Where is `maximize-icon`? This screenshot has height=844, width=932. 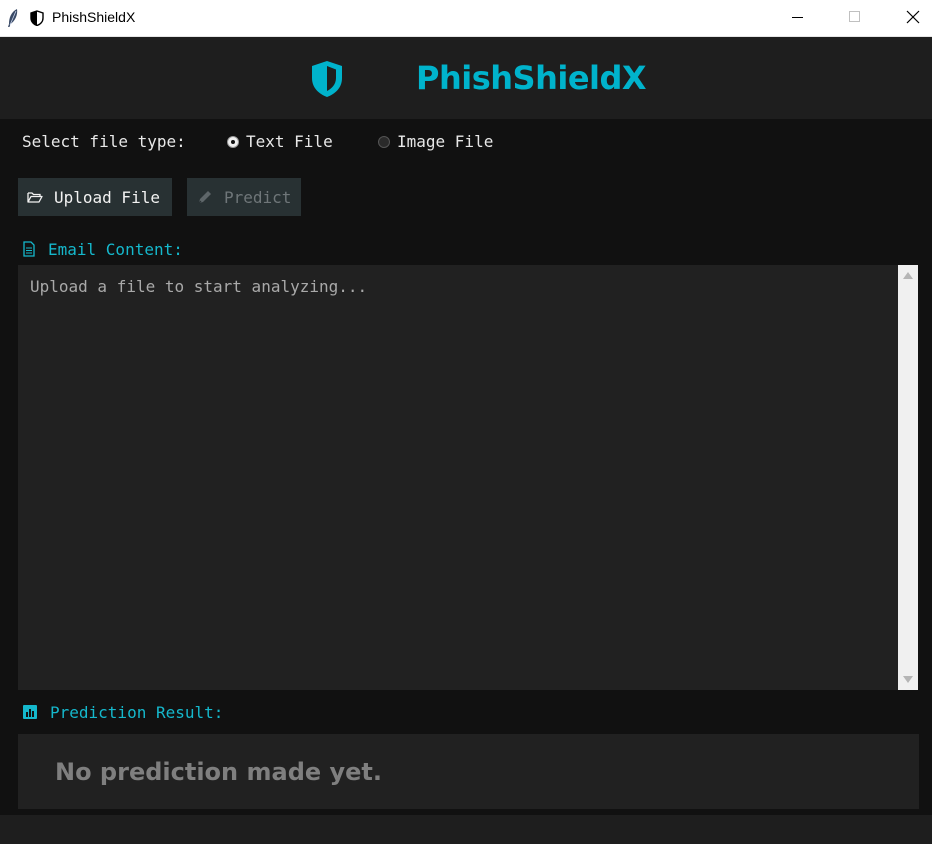
maximize-icon is located at coordinates (854, 16).